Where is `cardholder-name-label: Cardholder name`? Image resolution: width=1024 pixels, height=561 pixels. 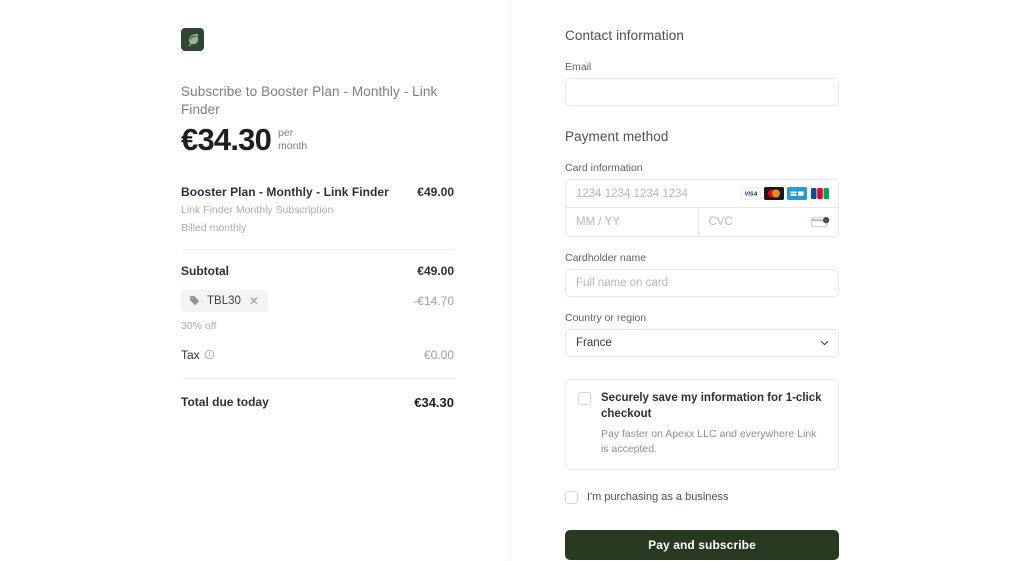
cardholder-name-label: Cardholder name is located at coordinates (606, 258).